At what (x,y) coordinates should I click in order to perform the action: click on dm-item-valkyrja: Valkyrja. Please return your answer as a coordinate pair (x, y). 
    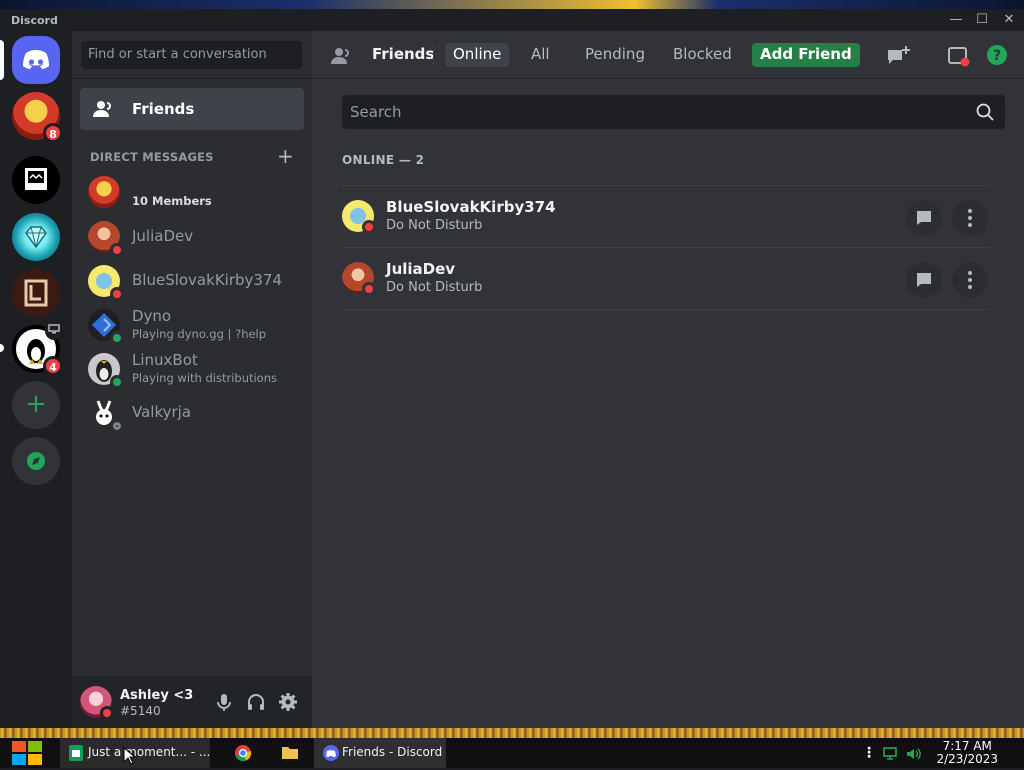
    Looking at the image, I should click on (192, 413).